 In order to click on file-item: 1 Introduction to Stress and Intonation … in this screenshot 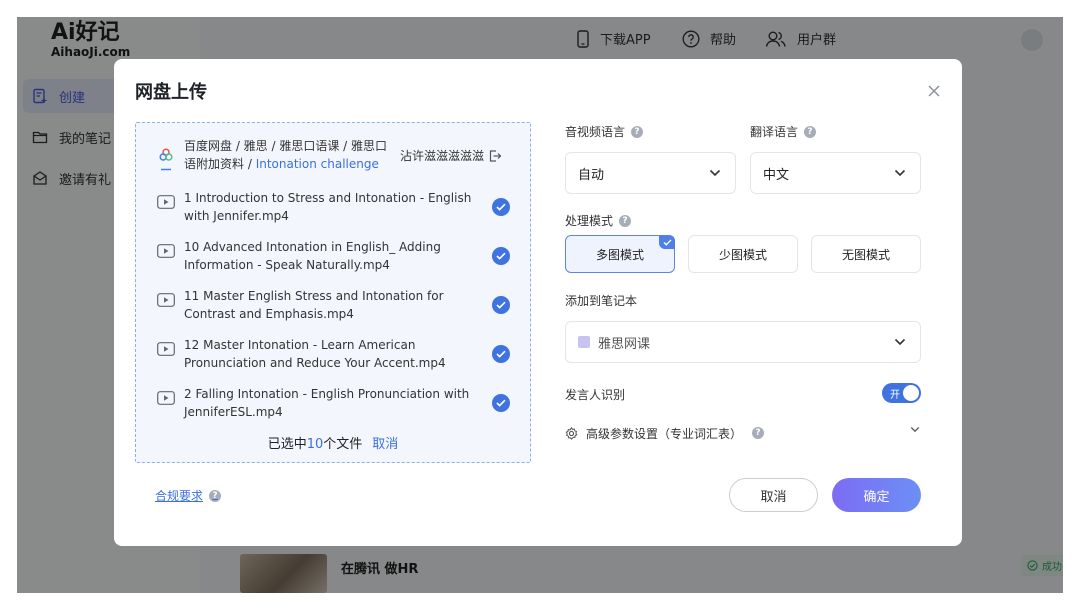, I will do `click(333, 209)`.